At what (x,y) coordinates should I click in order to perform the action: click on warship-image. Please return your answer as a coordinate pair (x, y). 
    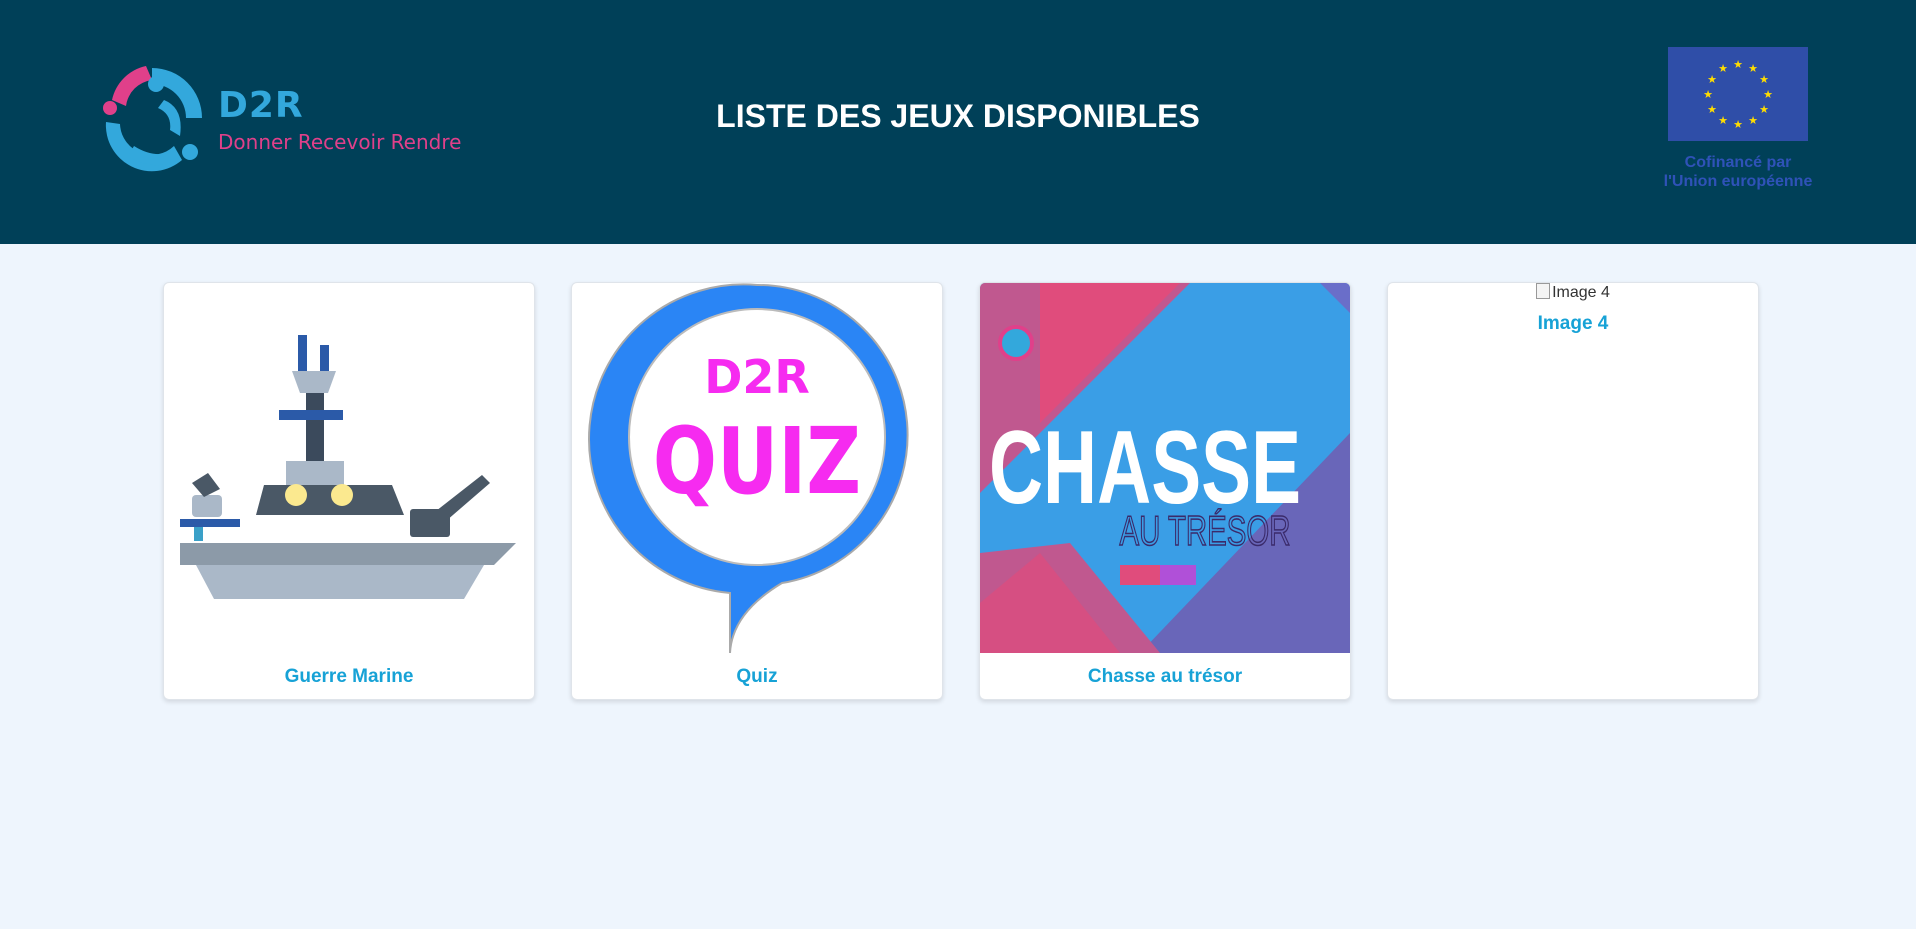
    Looking at the image, I should click on (349, 468).